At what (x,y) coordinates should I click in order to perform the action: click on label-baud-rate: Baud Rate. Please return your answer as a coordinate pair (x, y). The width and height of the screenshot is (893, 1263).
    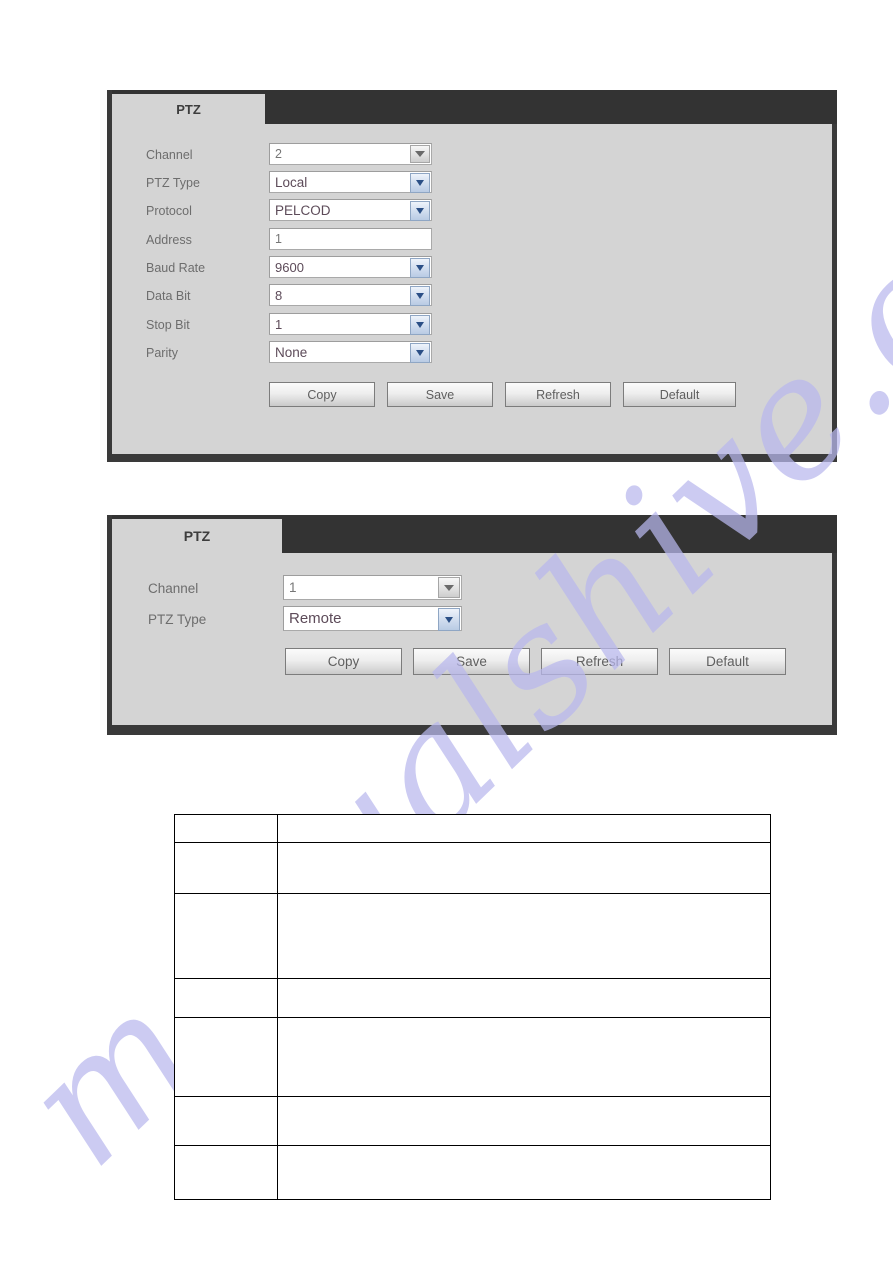
    Looking at the image, I should click on (176, 268).